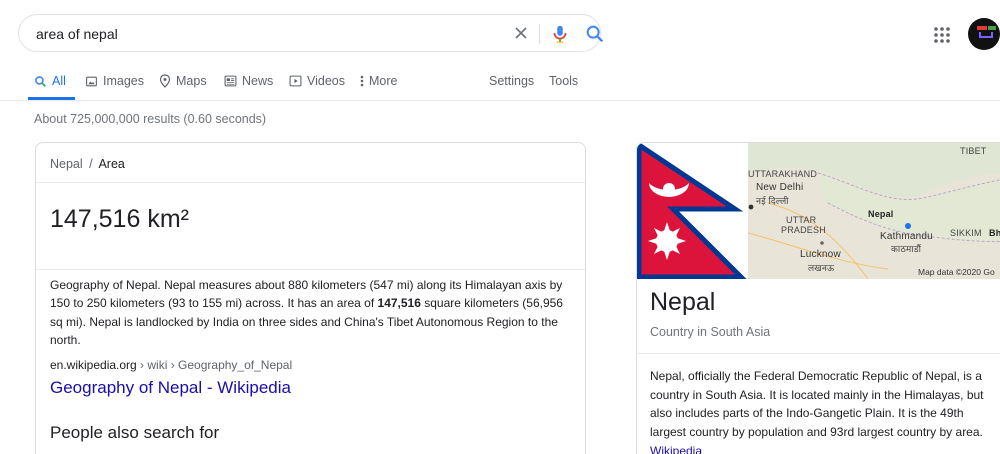 The image size is (1000, 454). Describe the element at coordinates (676, 449) in the screenshot. I see `wikipedia-link: Wikipedia` at that location.